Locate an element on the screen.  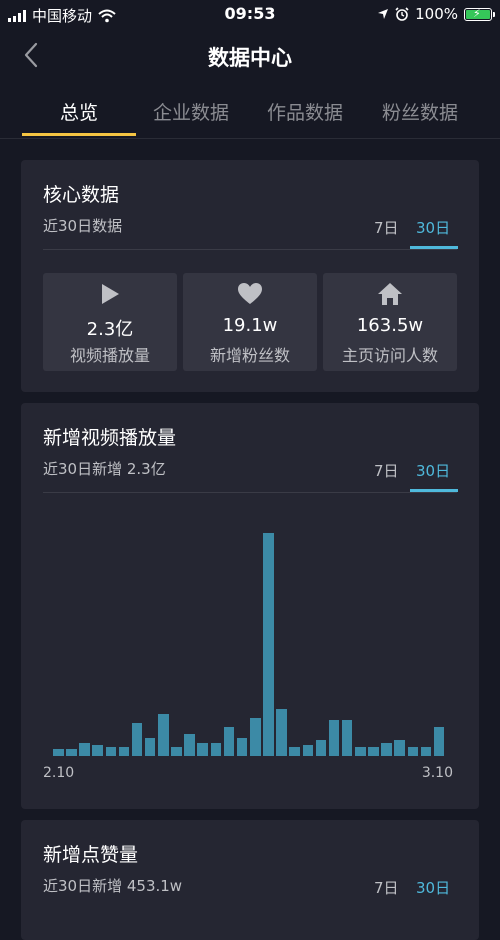
card-subtitle: 近30日数据 is located at coordinates (83, 226).